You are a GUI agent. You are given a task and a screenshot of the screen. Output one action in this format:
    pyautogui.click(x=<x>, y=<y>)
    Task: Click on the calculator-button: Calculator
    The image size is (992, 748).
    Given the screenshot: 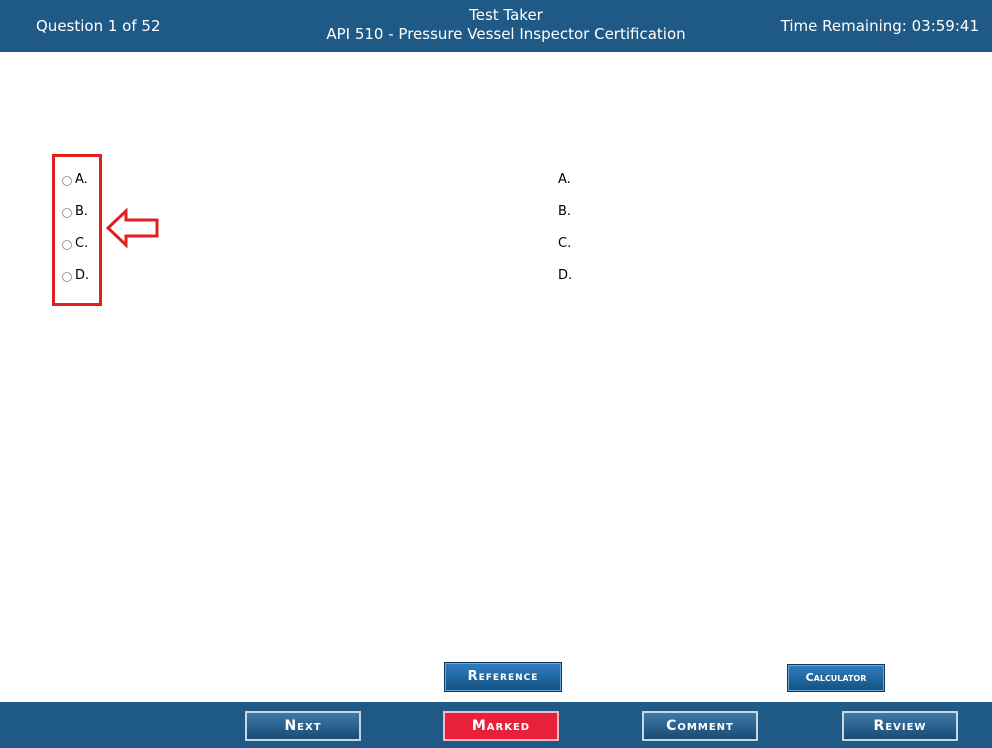 What is the action you would take?
    pyautogui.click(x=836, y=678)
    